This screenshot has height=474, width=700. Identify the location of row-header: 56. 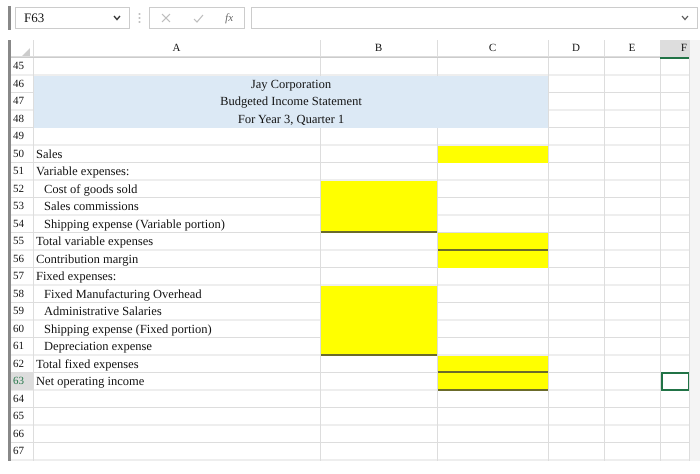
(22, 258).